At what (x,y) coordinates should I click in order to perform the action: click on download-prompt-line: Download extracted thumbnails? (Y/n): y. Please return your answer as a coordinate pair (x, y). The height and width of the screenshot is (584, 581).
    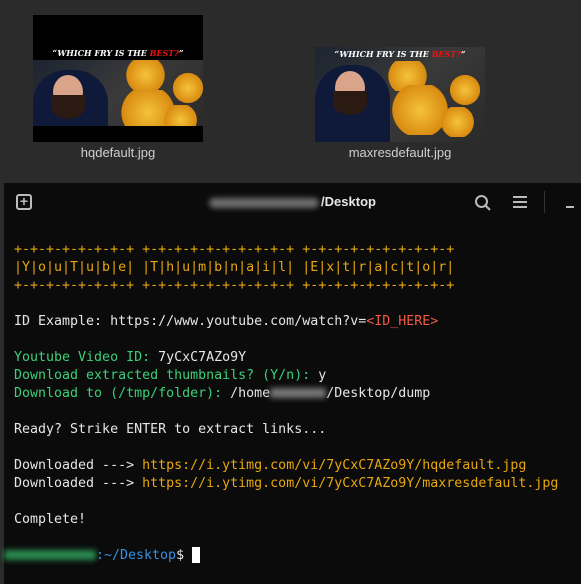
    Looking at the image, I should click on (170, 375).